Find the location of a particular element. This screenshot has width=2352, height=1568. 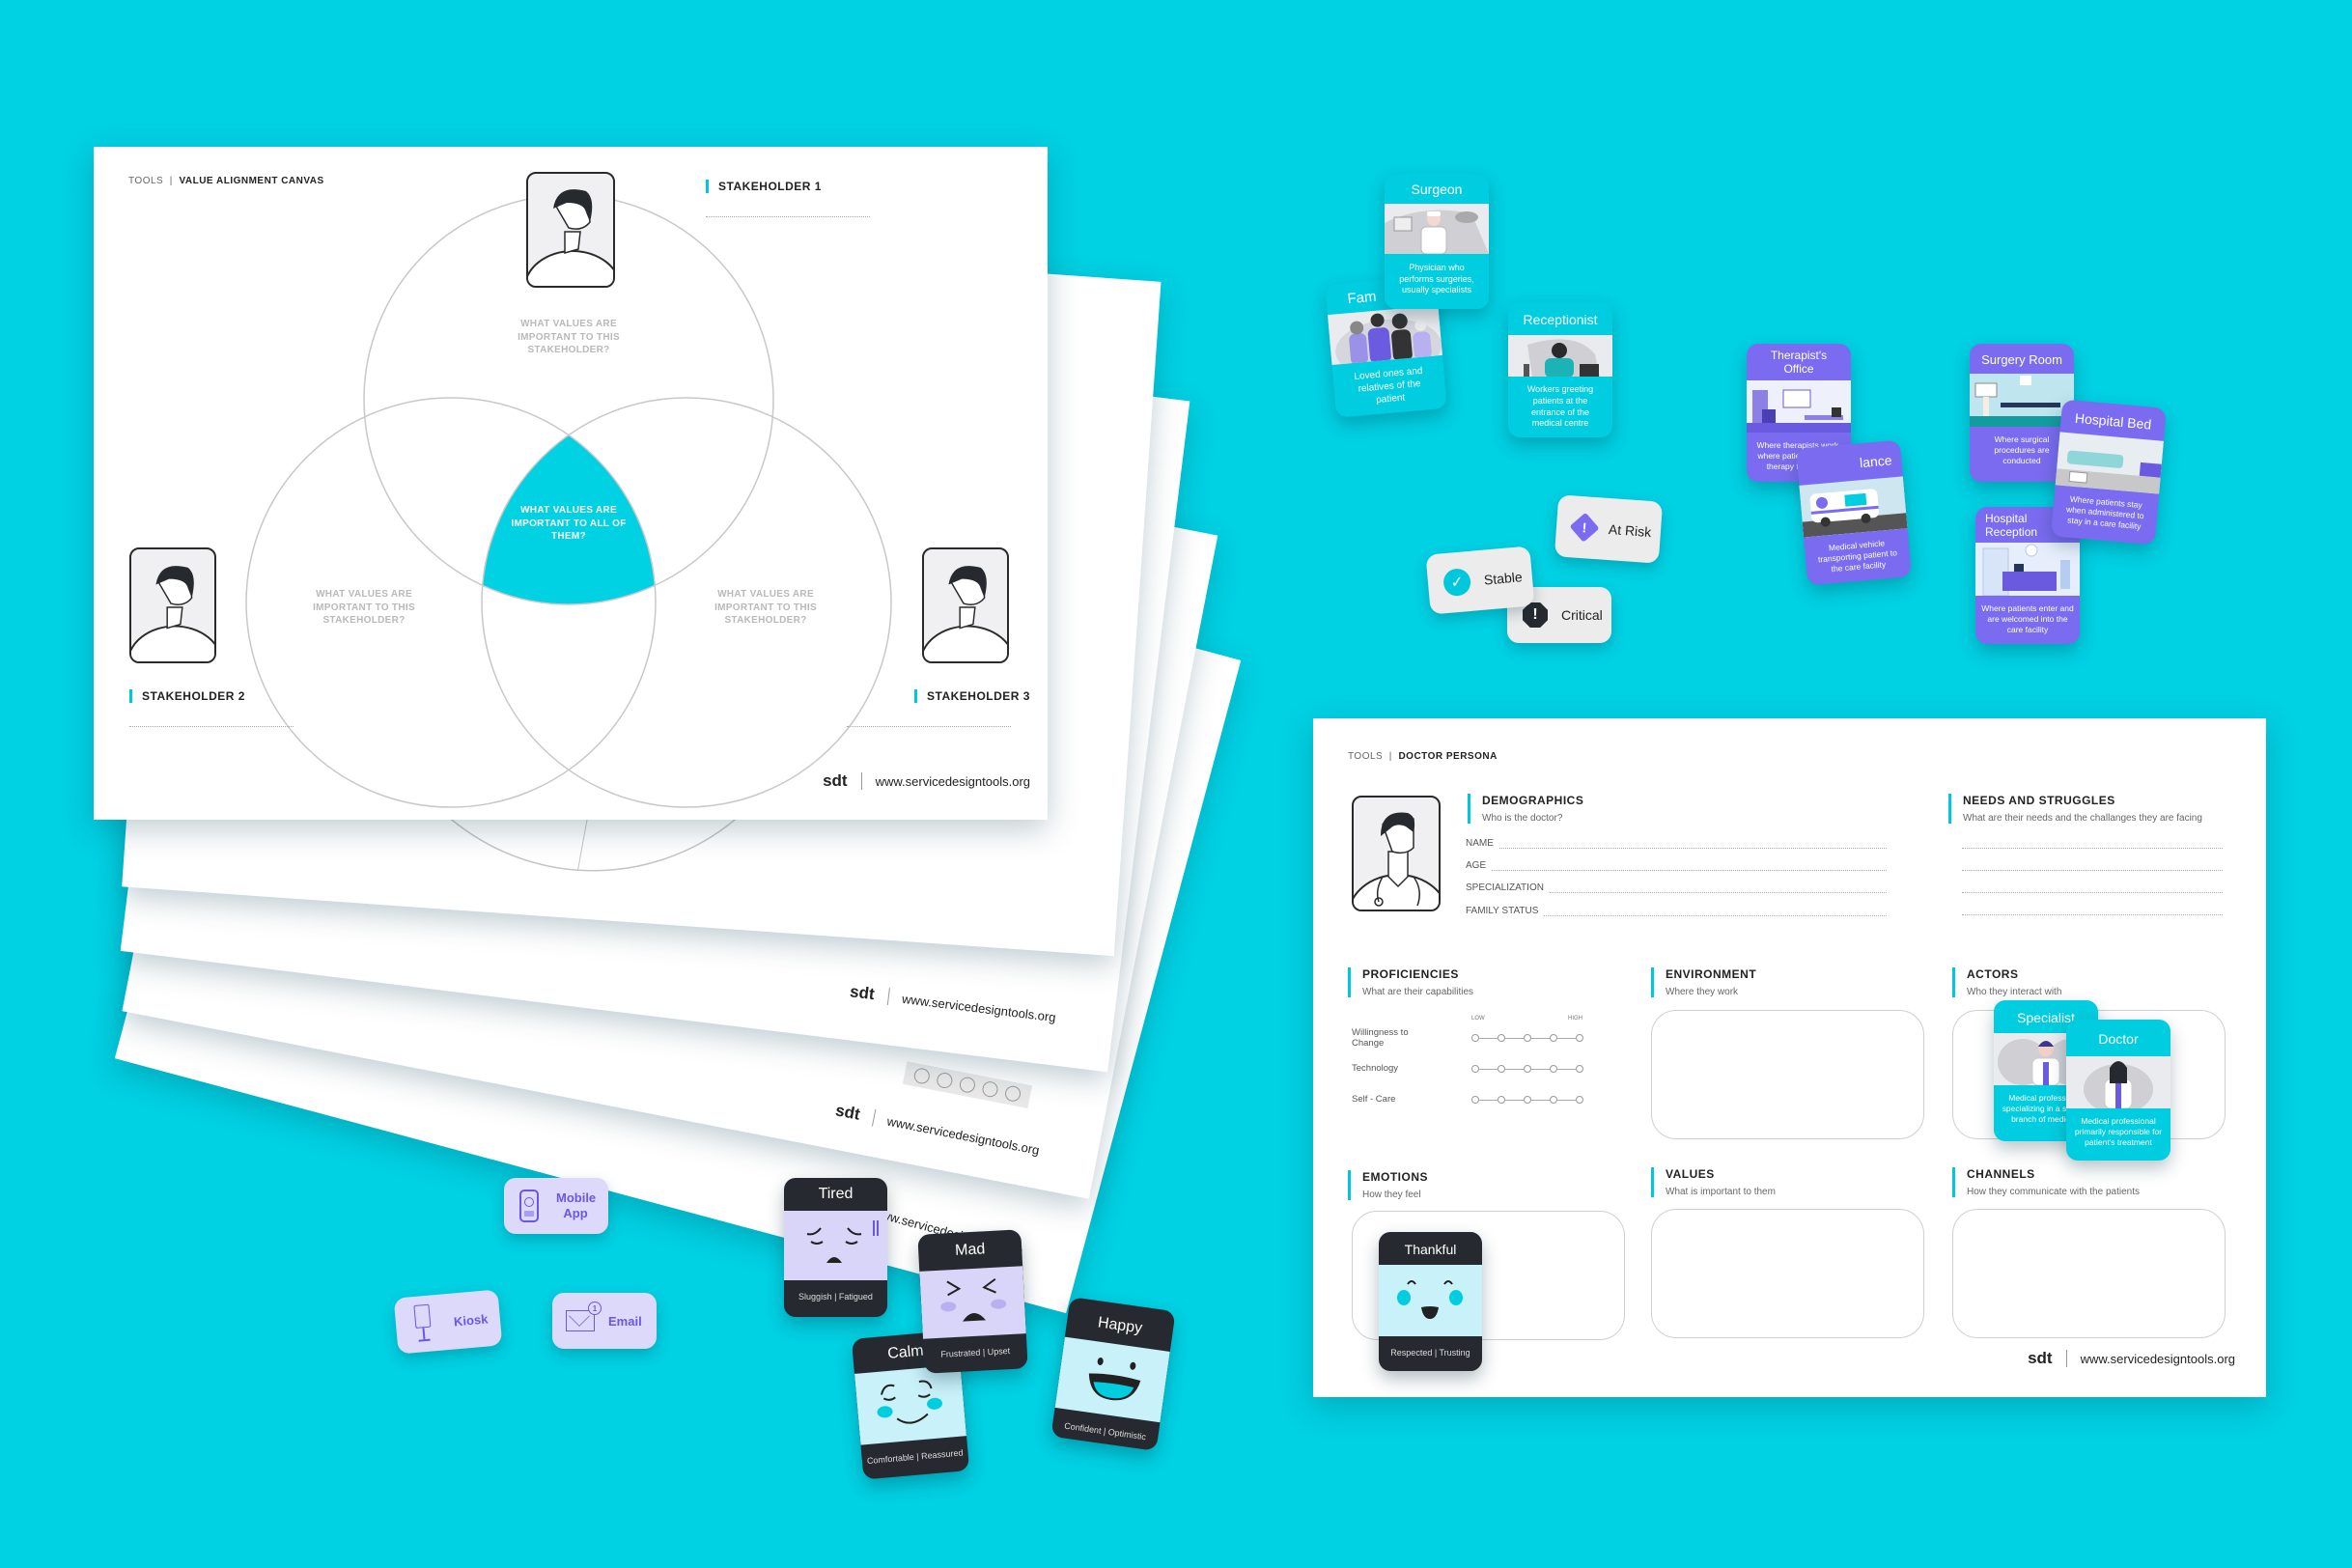

channel-label: Mobile App is located at coordinates (577, 1205).